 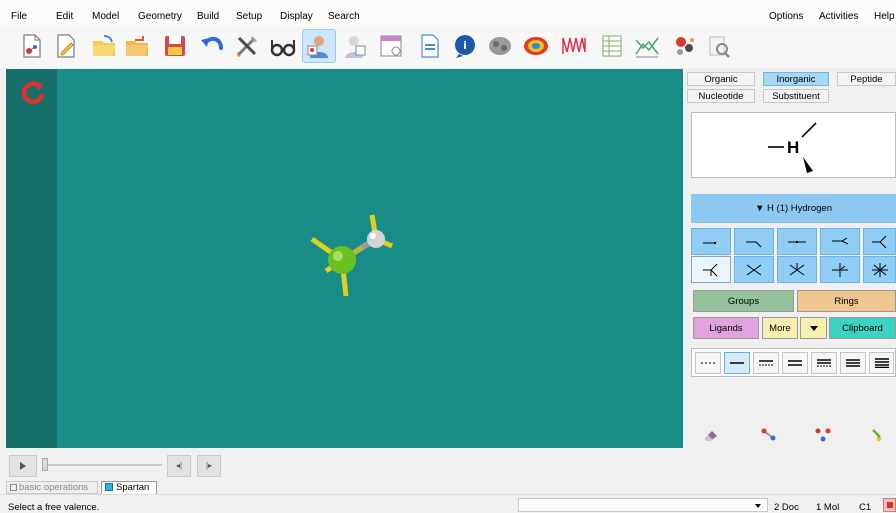 What do you see at coordinates (391, 46) in the screenshot?
I see `calculations-icon` at bounding box center [391, 46].